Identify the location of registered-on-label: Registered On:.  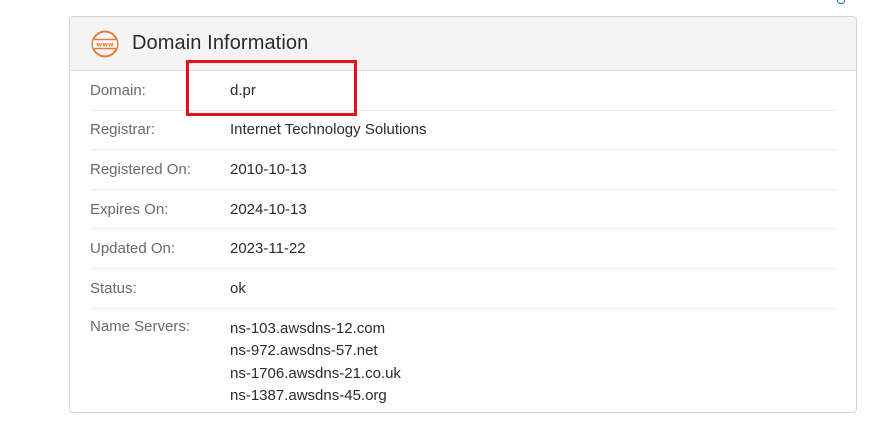
(140, 169).